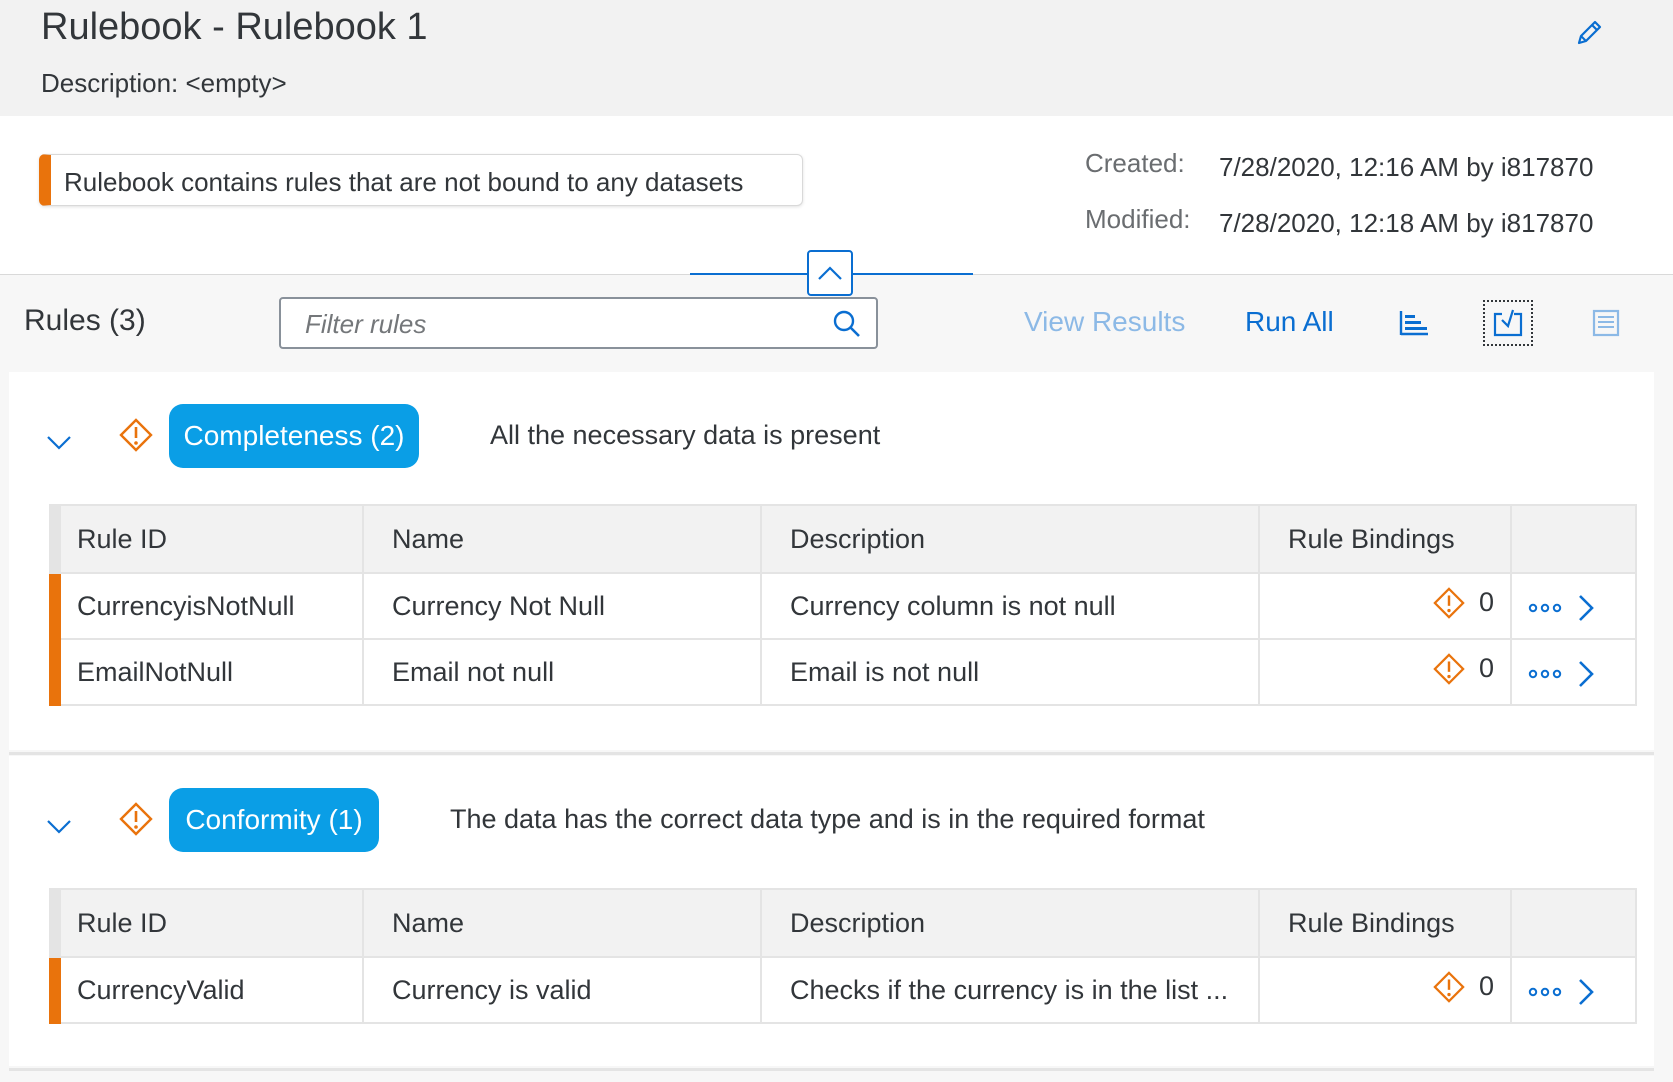  I want to click on sort-button, so click(1414, 323).